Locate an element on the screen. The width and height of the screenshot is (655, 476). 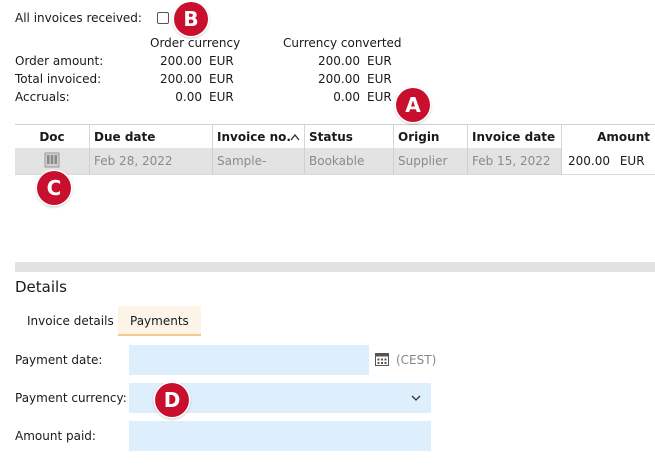
sort-ascending-icon is located at coordinates (295, 137).